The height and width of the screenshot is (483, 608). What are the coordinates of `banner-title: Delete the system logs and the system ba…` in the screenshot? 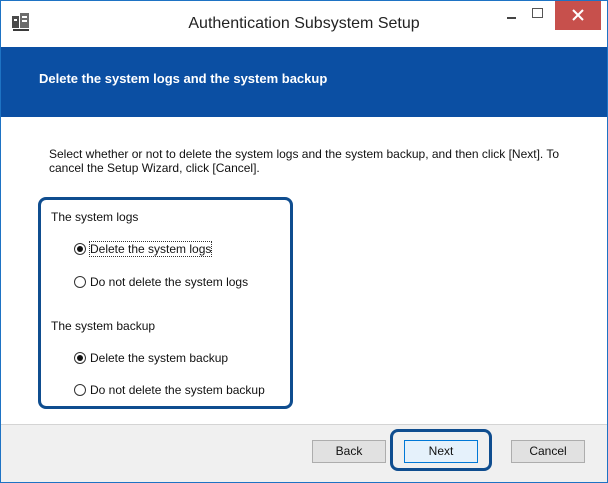 It's located at (183, 78).